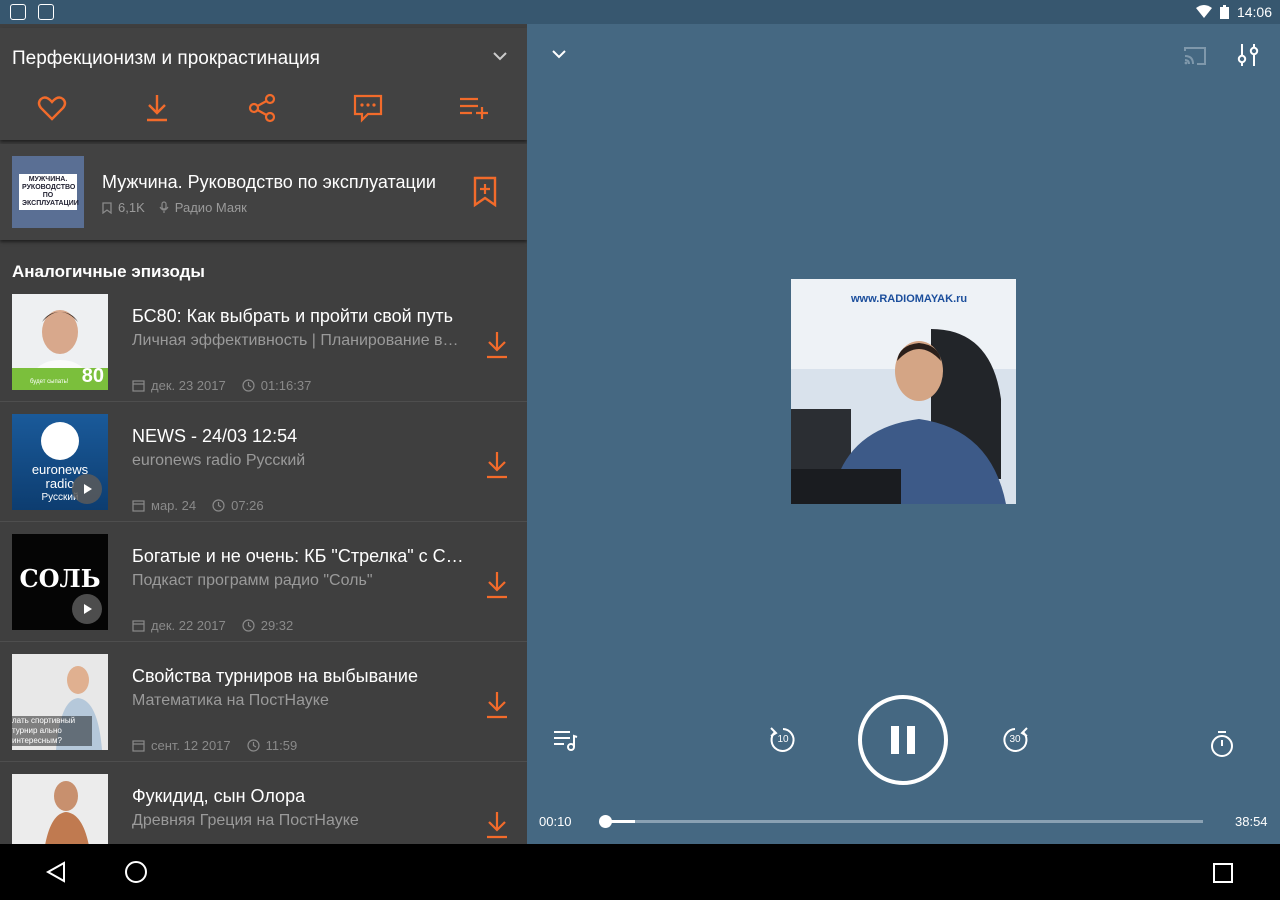 The height and width of the screenshot is (900, 1280). What do you see at coordinates (247, 505) in the screenshot?
I see `episode-duration: 07:26` at bounding box center [247, 505].